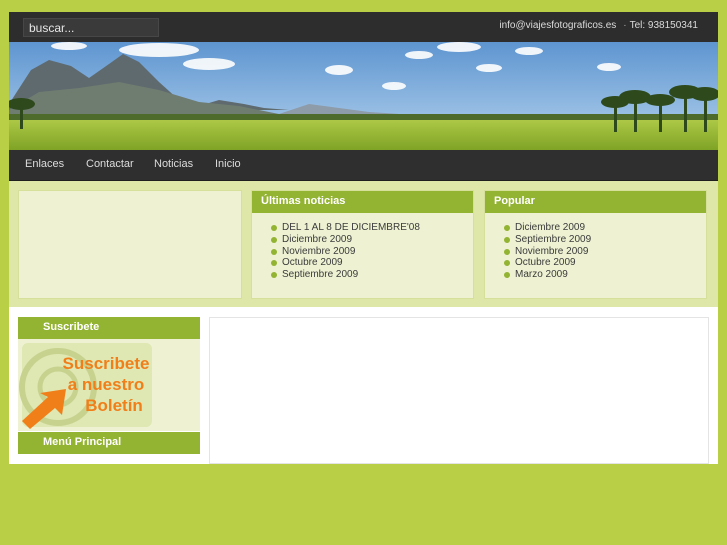 The width and height of the screenshot is (727, 545). What do you see at coordinates (371, 228) in the screenshot?
I see `news-item: DEL 1 AL 8 DE DICIEMBRE'08` at bounding box center [371, 228].